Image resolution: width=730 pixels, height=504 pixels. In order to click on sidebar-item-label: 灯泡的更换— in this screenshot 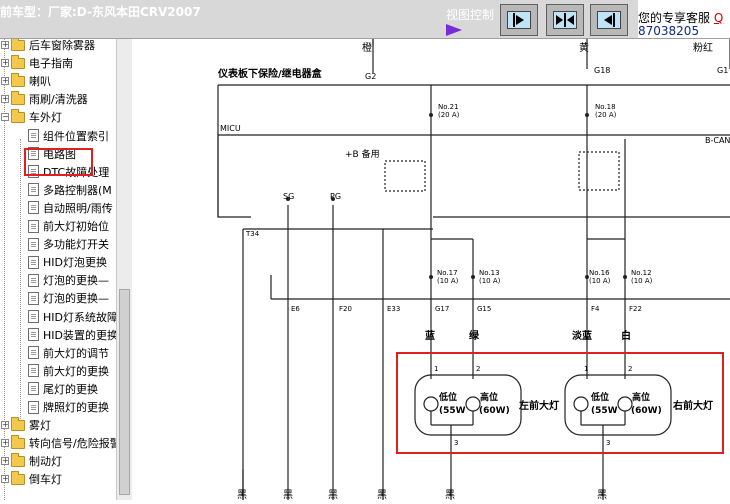, I will do `click(76, 299)`.